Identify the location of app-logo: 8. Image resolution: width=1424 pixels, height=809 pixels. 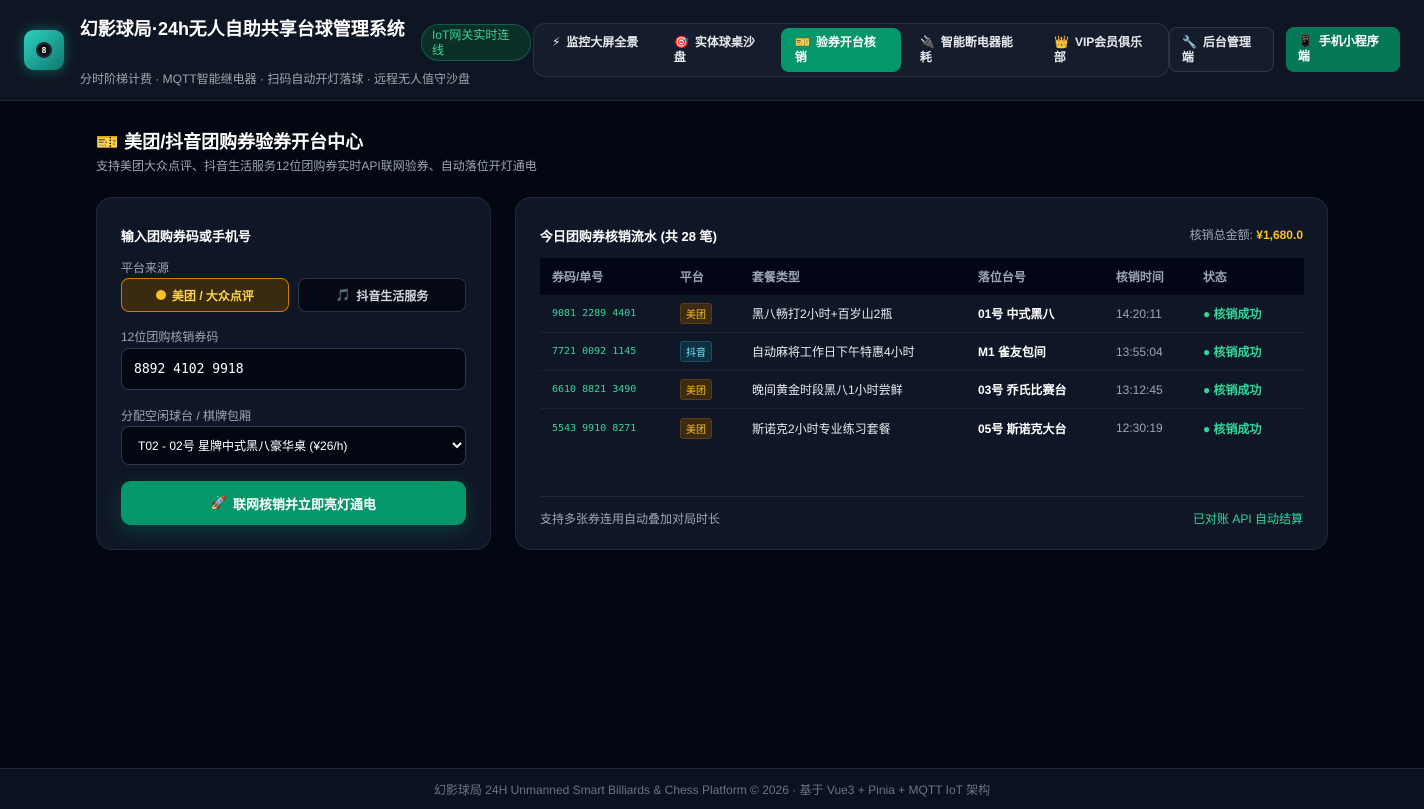
(44, 50).